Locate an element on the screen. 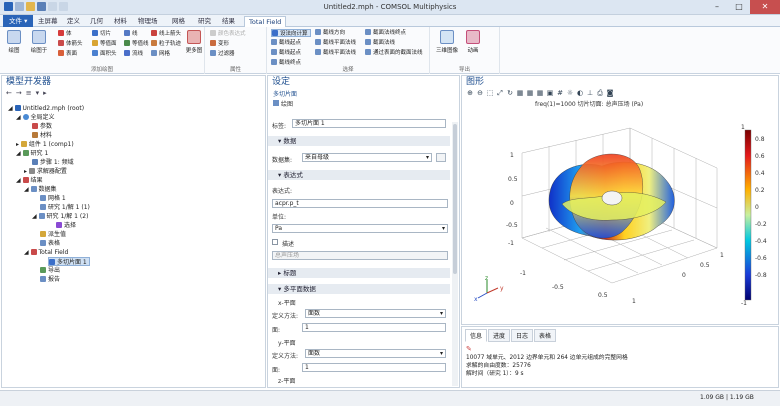  arrow-volume-button: 体箭头 is located at coordinates (70, 44).